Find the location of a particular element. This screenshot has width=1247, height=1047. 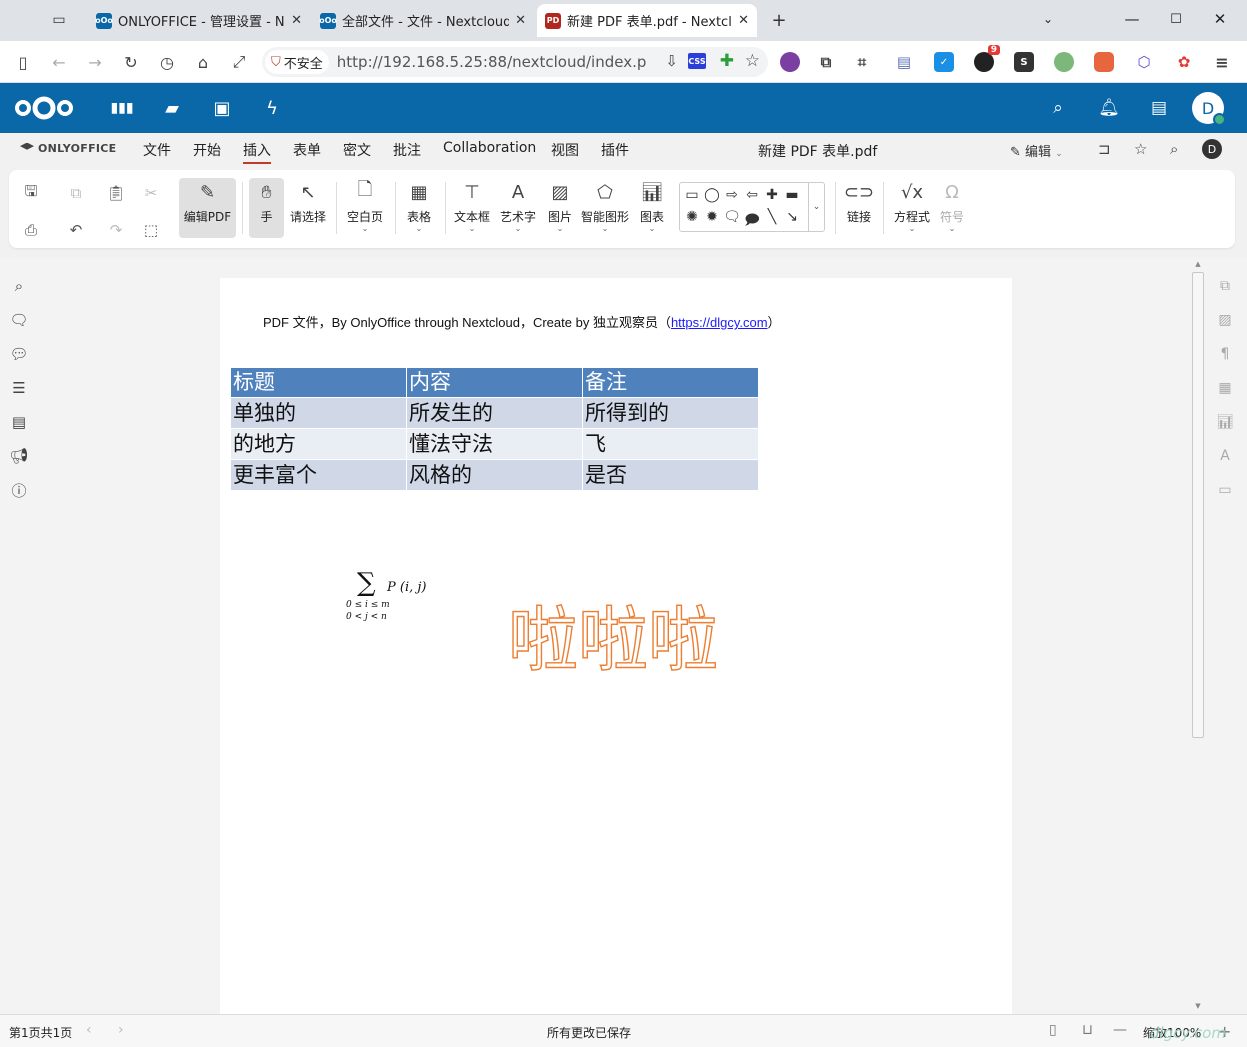

table-cell: 飞 is located at coordinates (670, 444).